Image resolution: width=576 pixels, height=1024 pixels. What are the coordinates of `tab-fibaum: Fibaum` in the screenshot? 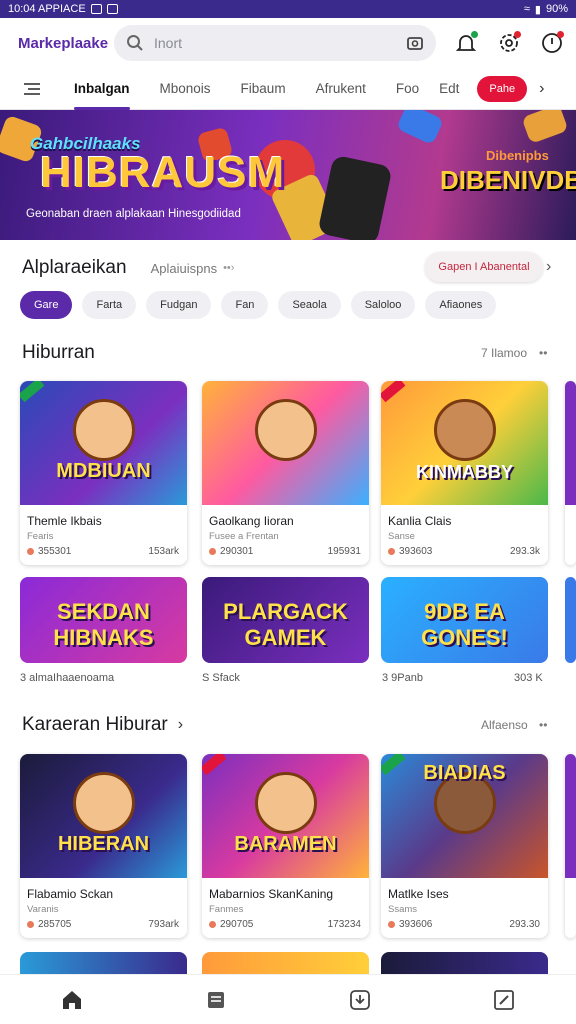 It's located at (263, 89).